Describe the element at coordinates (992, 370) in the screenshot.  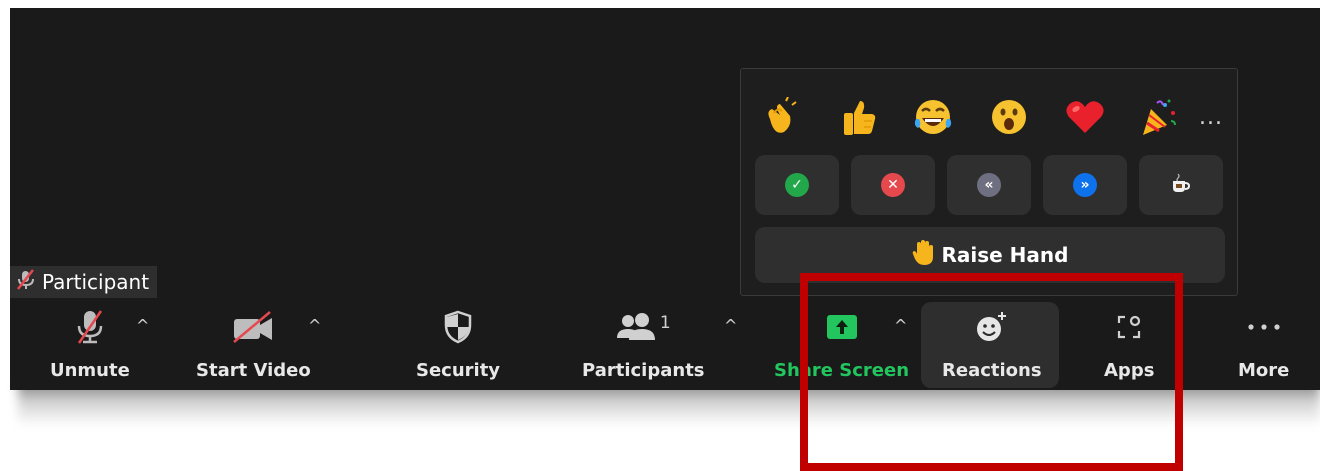
I see `reactions-label: Reactions` at that location.